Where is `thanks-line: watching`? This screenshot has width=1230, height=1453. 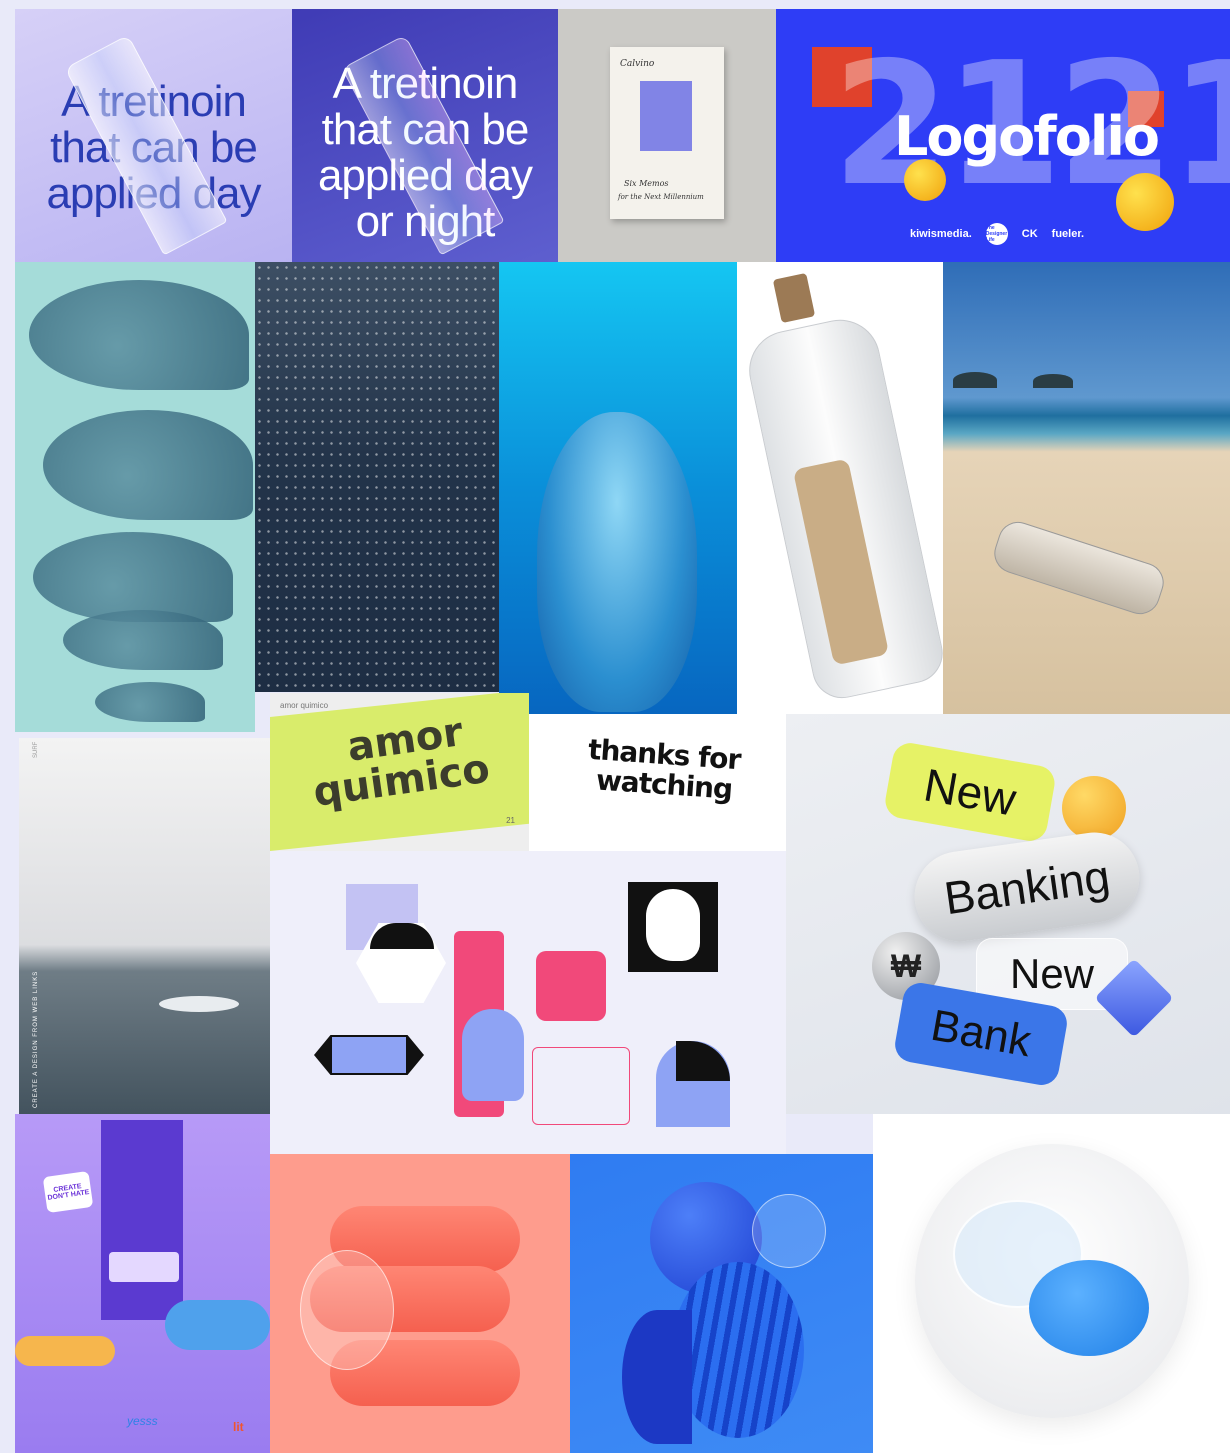
thanks-line: watching is located at coordinates (664, 784).